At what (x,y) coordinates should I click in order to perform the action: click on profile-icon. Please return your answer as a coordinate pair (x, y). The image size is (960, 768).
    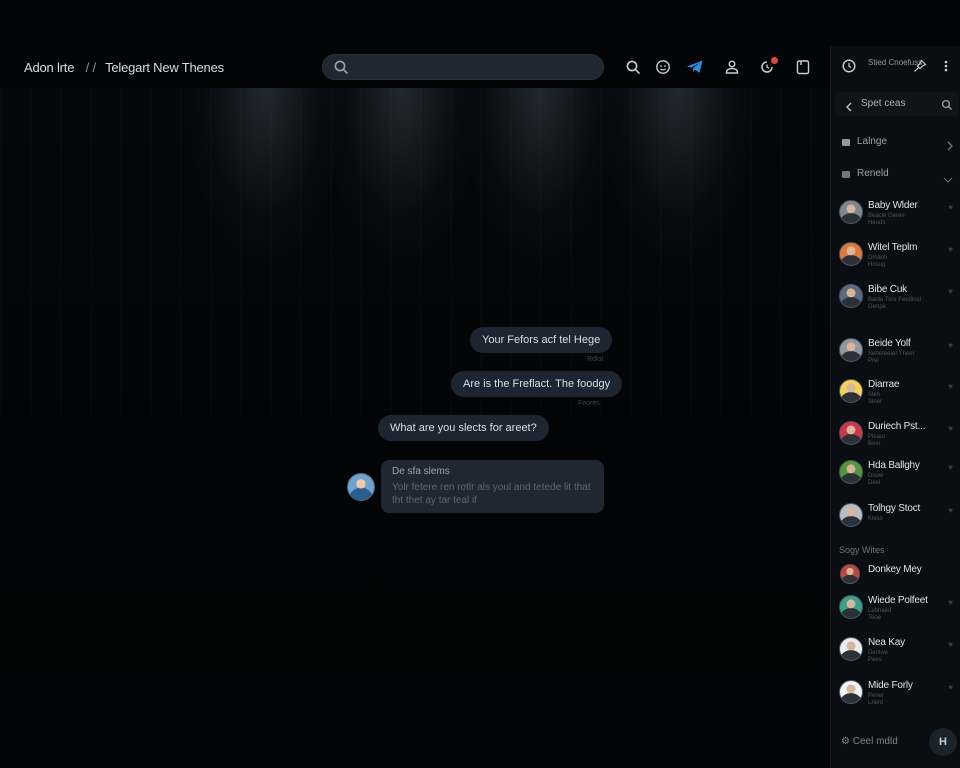
    Looking at the image, I should click on (732, 67).